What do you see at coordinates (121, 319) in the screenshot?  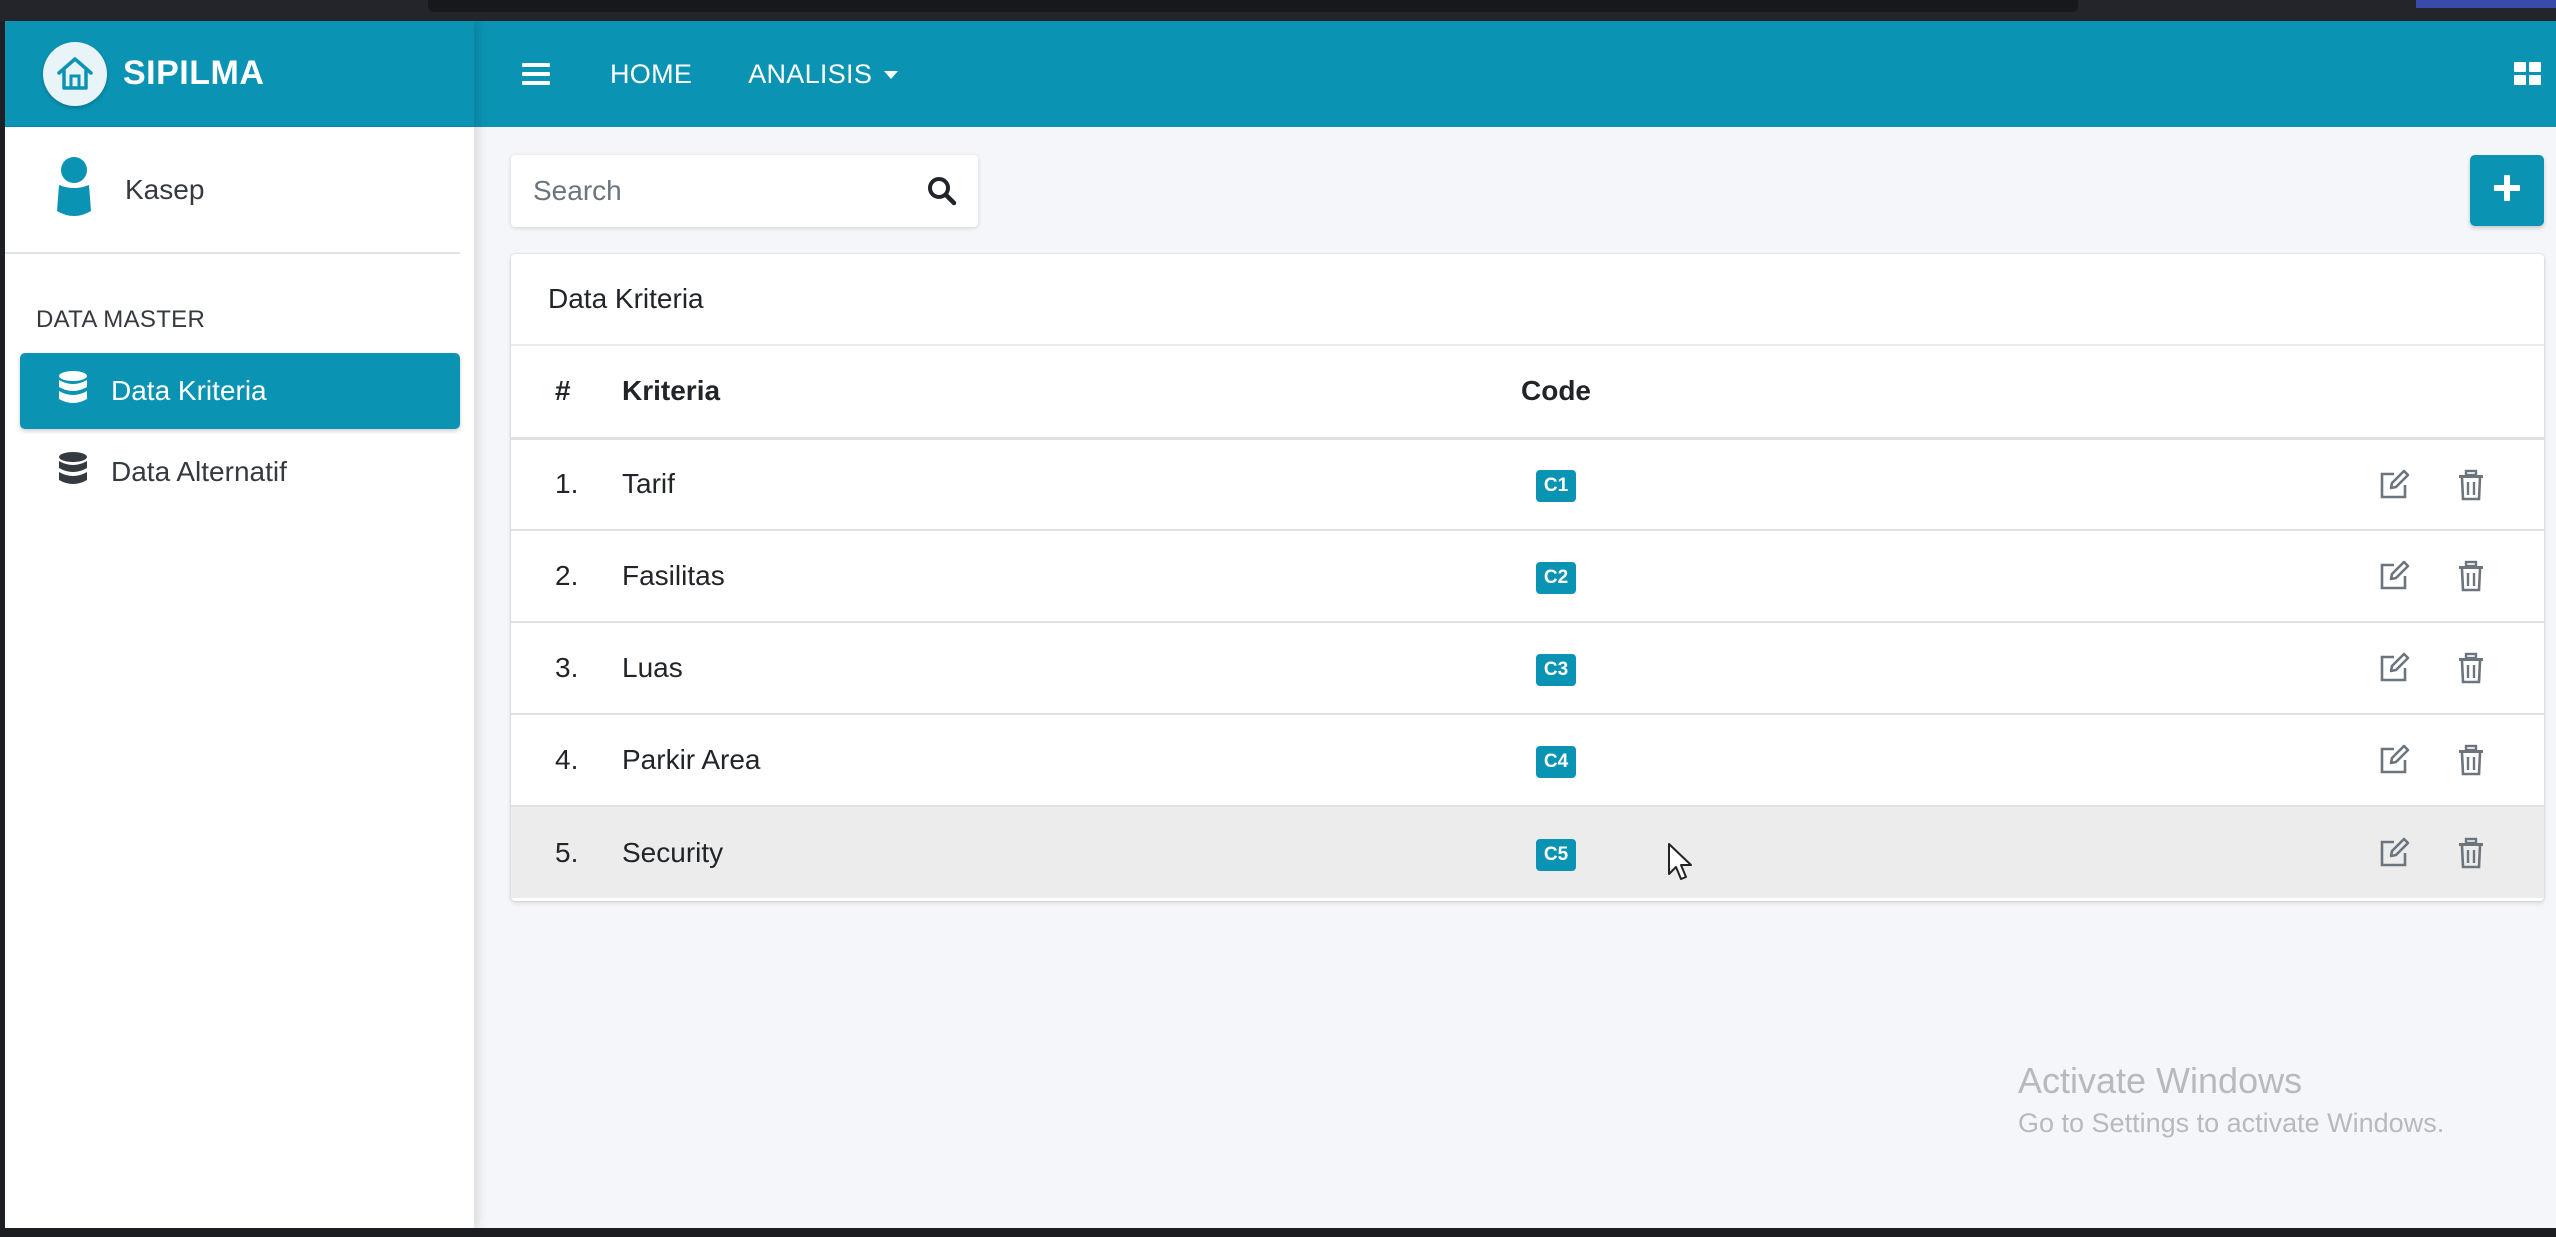 I see `nav-section-header: DATA MASTER` at bounding box center [121, 319].